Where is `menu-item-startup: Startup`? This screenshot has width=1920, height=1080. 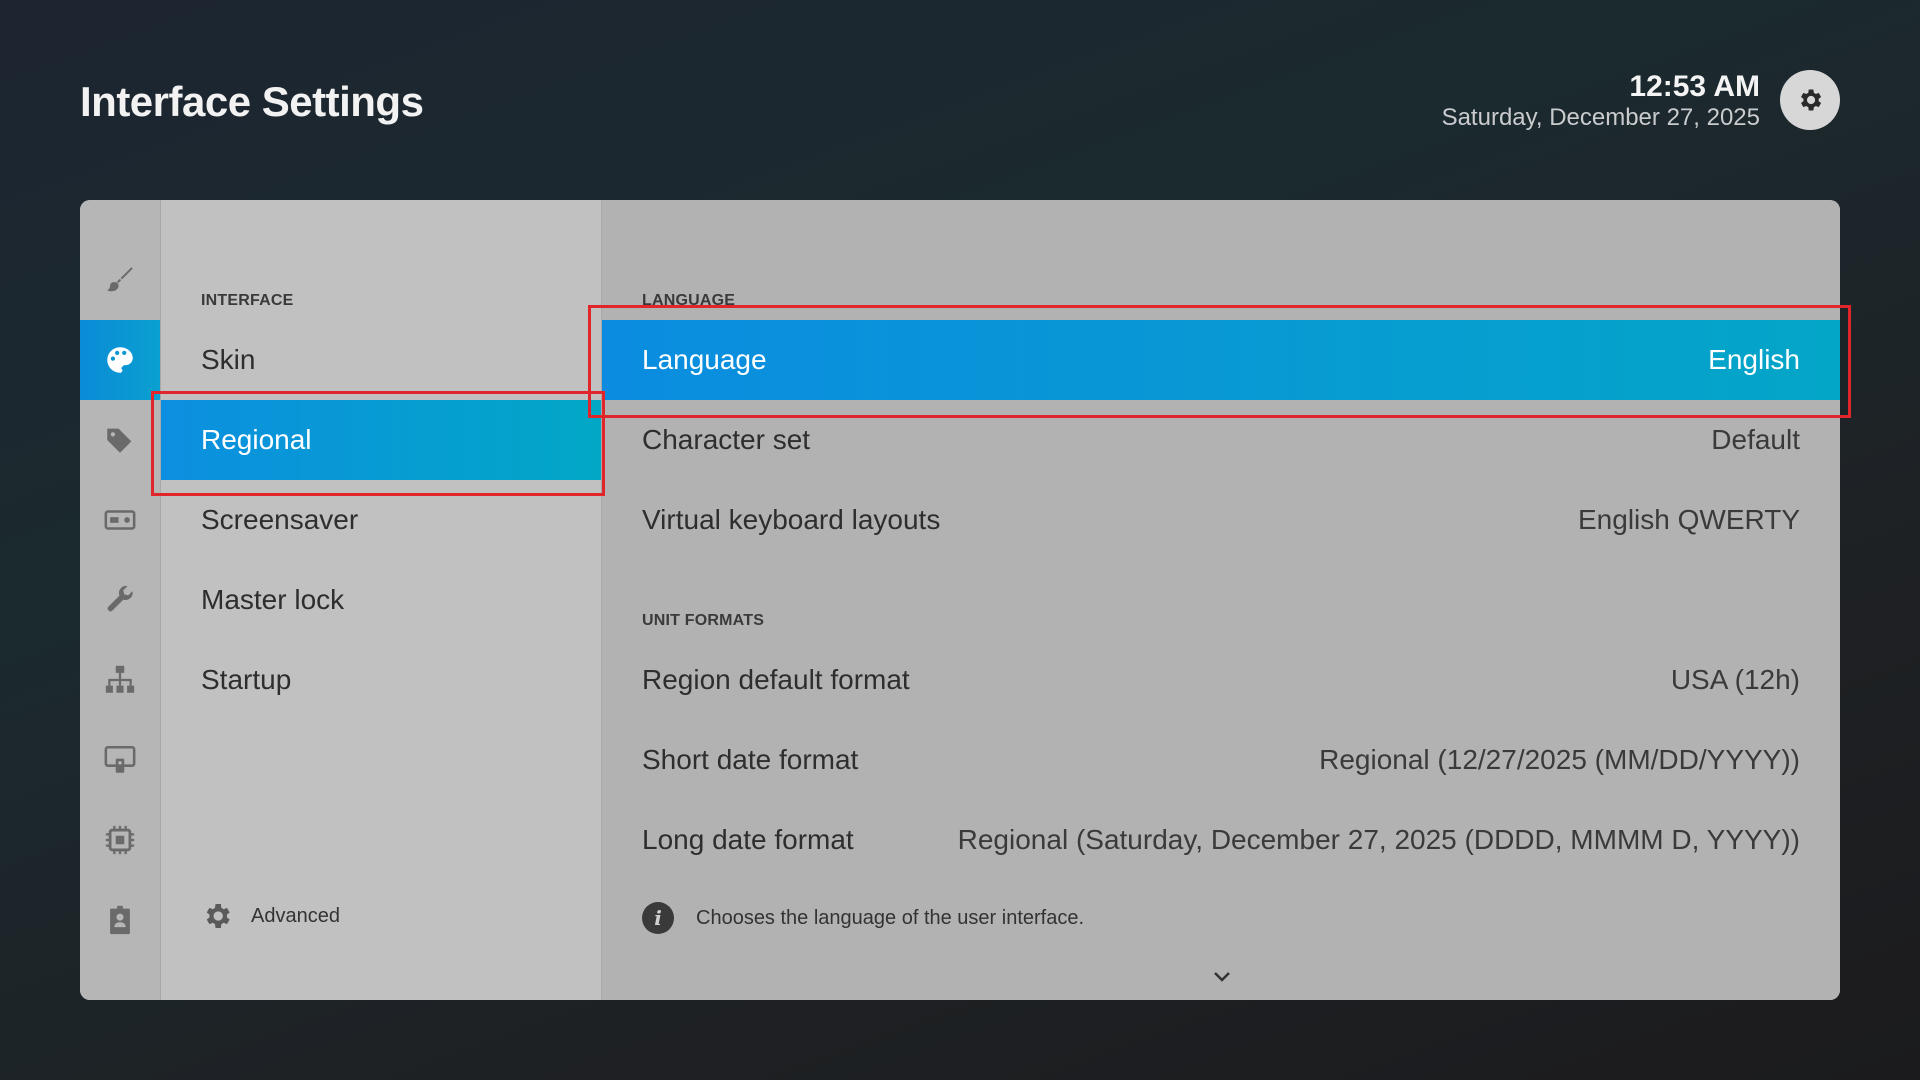
menu-item-startup: Startup is located at coordinates (381, 680).